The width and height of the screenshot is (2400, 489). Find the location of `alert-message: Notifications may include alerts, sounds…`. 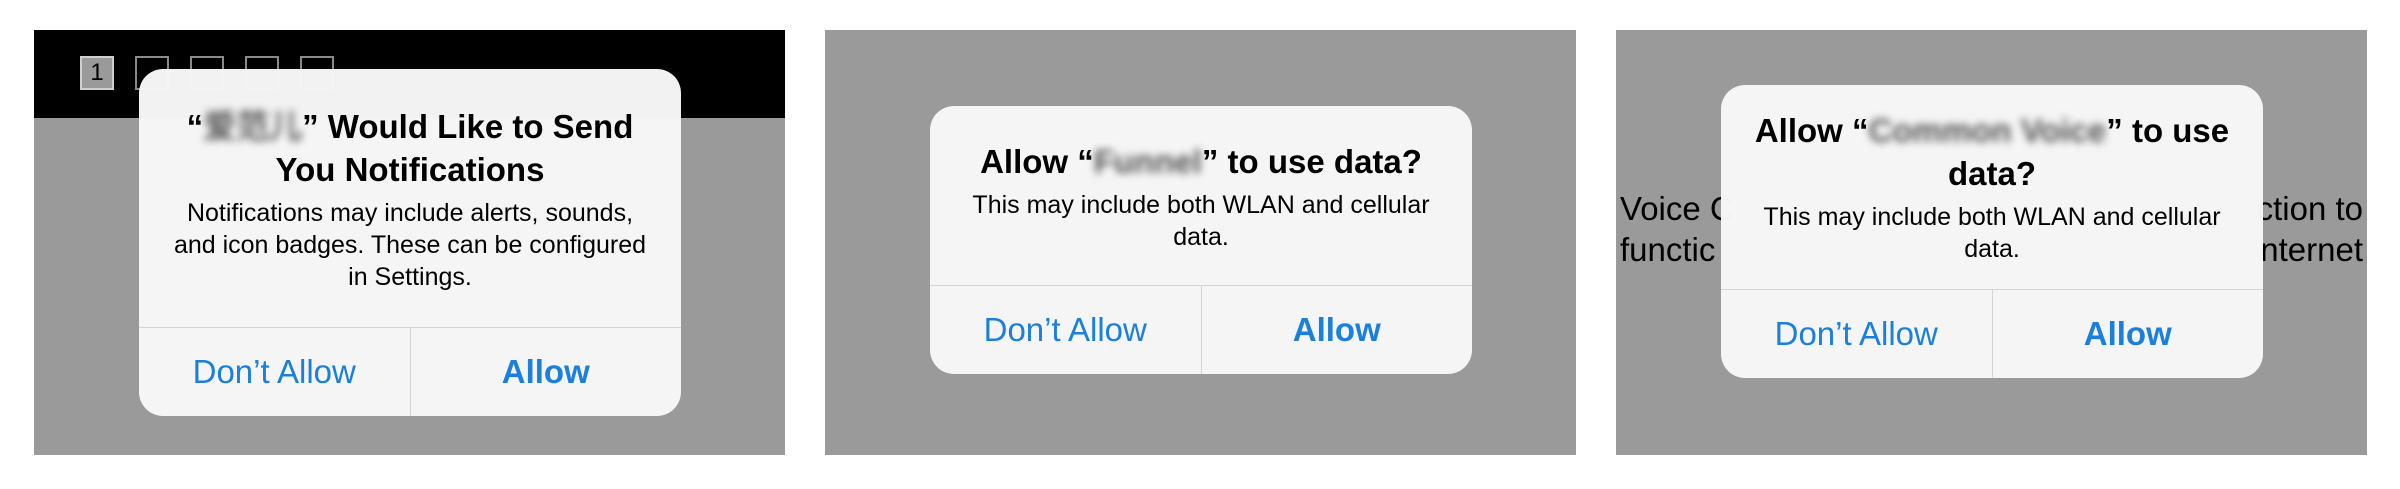

alert-message: Notifications may include alerts, sounds… is located at coordinates (410, 245).